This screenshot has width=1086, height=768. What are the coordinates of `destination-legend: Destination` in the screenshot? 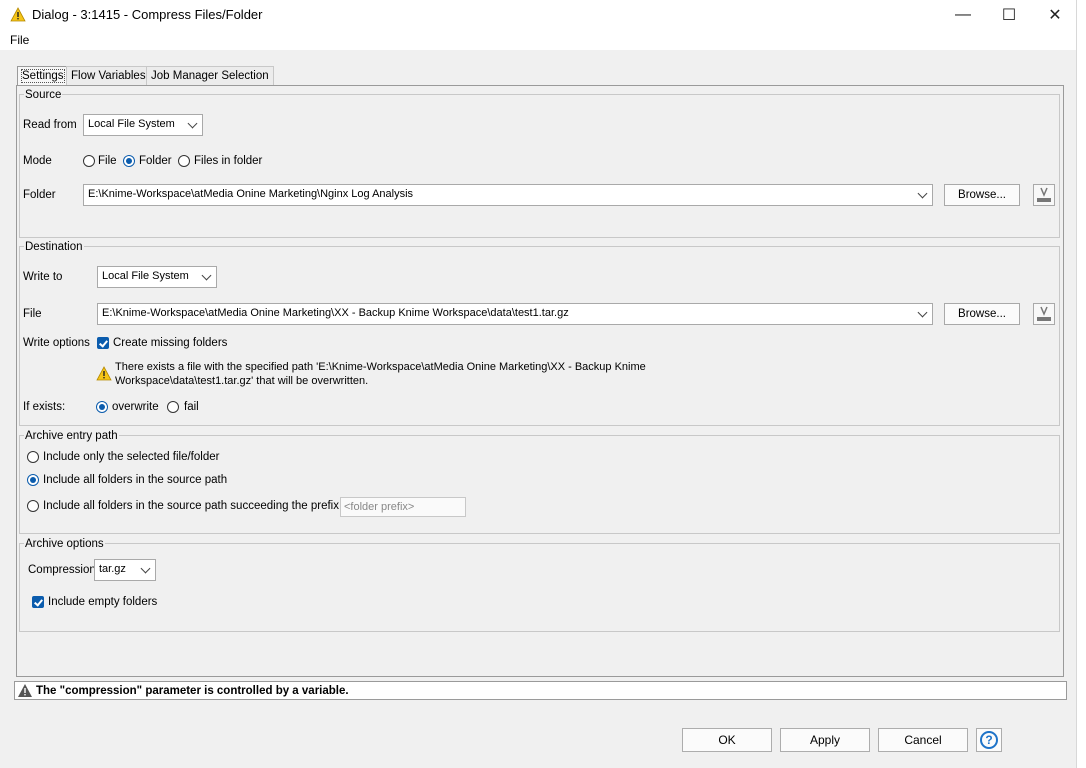 It's located at (54, 247).